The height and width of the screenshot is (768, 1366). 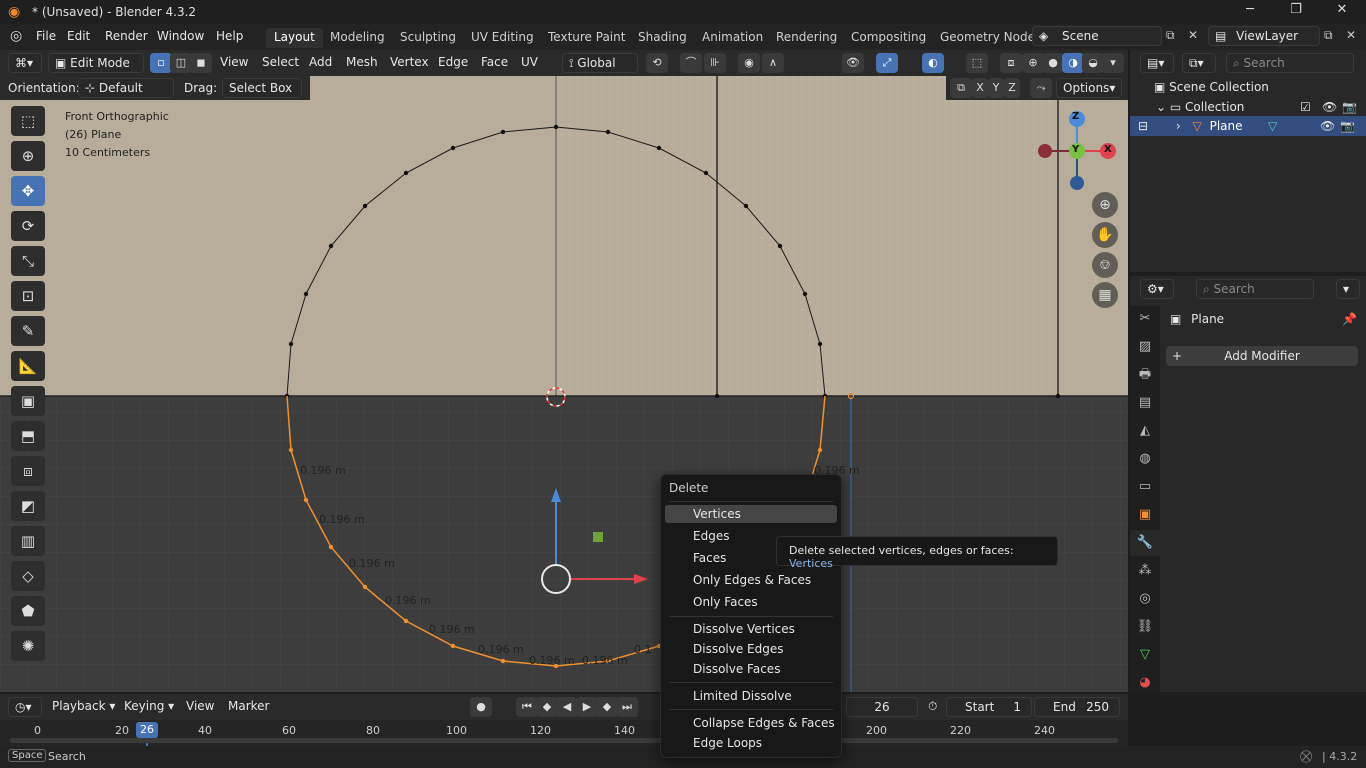 What do you see at coordinates (1145, 599) in the screenshot?
I see `physics-properties-icon: ◎` at bounding box center [1145, 599].